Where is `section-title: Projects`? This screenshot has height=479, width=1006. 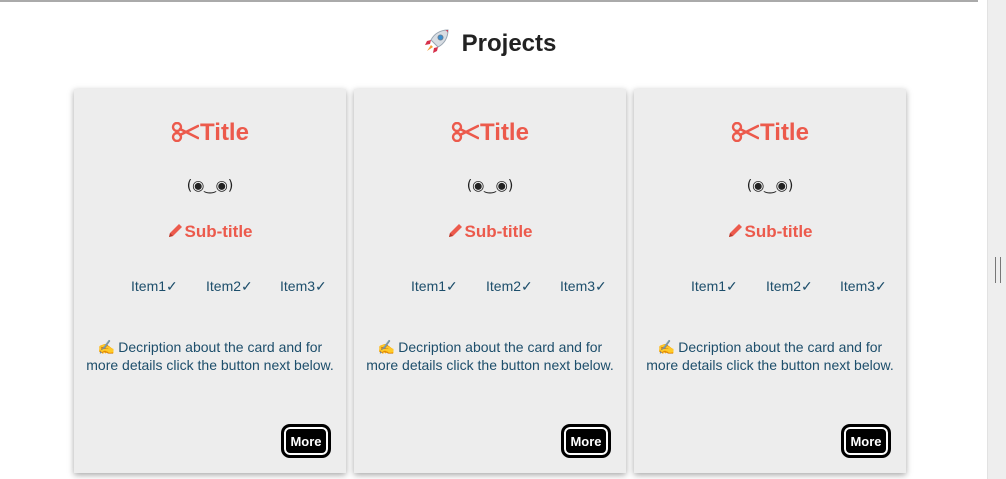
section-title: Projects is located at coordinates (490, 44).